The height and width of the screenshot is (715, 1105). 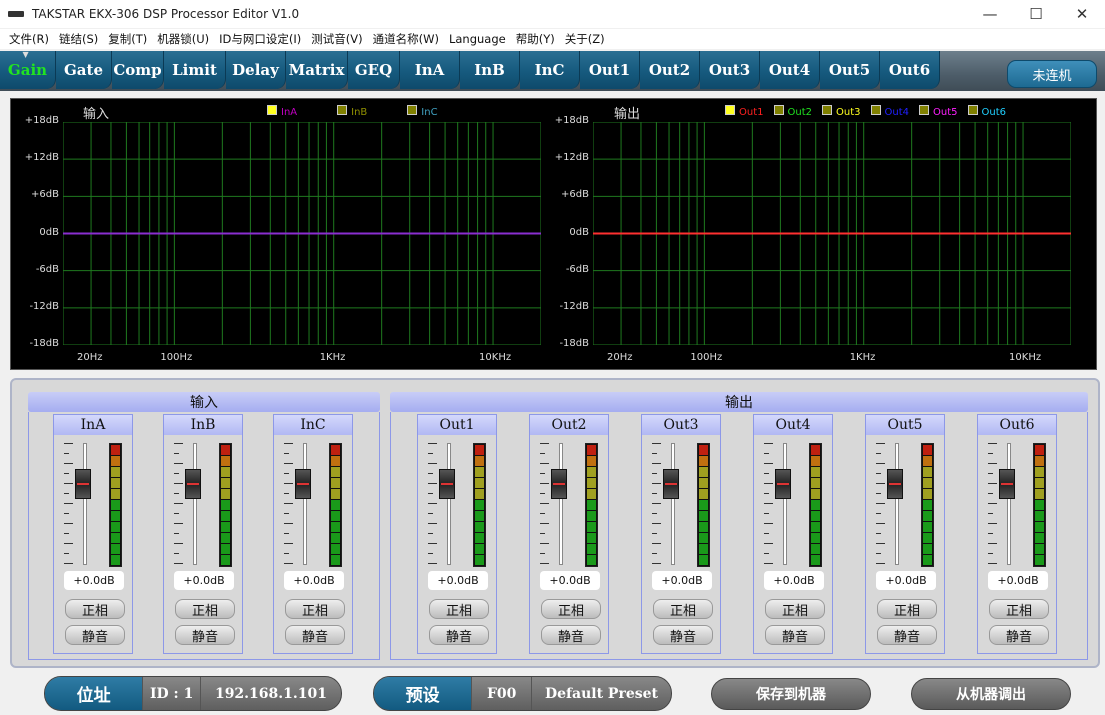 I want to click on tab-out1: Out1, so click(x=610, y=70).